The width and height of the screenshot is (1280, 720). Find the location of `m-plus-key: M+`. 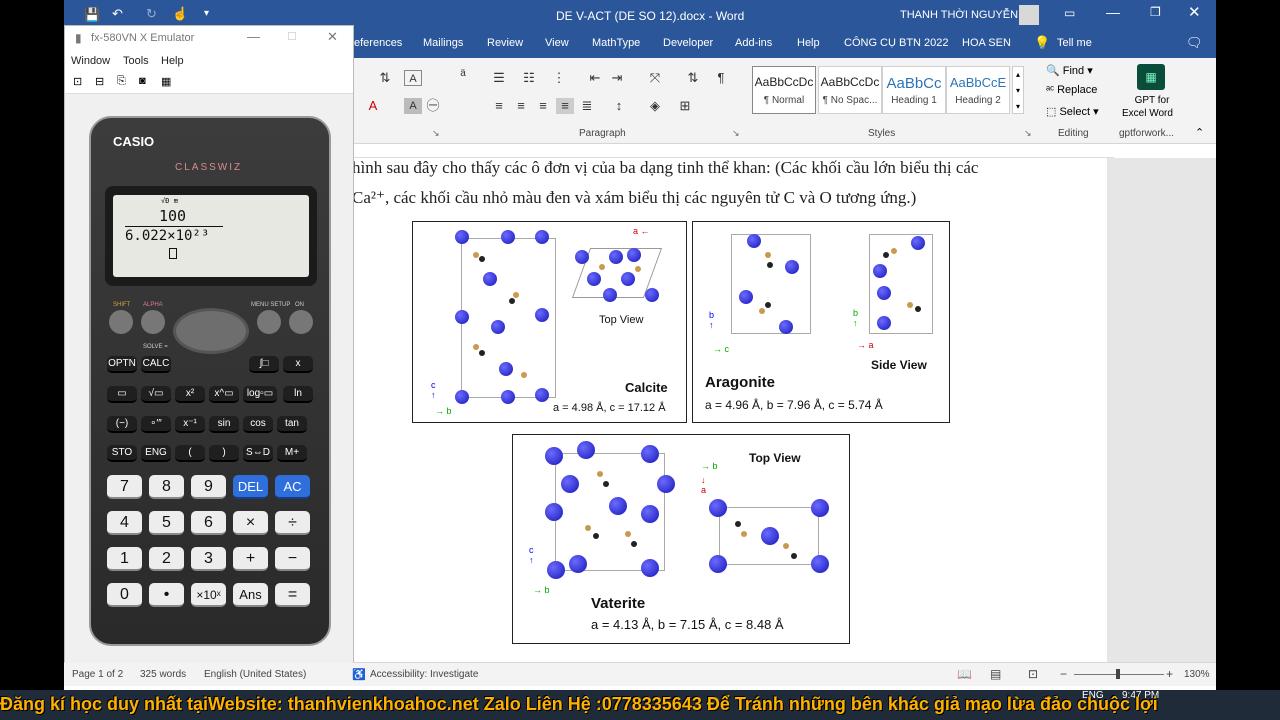

m-plus-key: M+ is located at coordinates (292, 453).